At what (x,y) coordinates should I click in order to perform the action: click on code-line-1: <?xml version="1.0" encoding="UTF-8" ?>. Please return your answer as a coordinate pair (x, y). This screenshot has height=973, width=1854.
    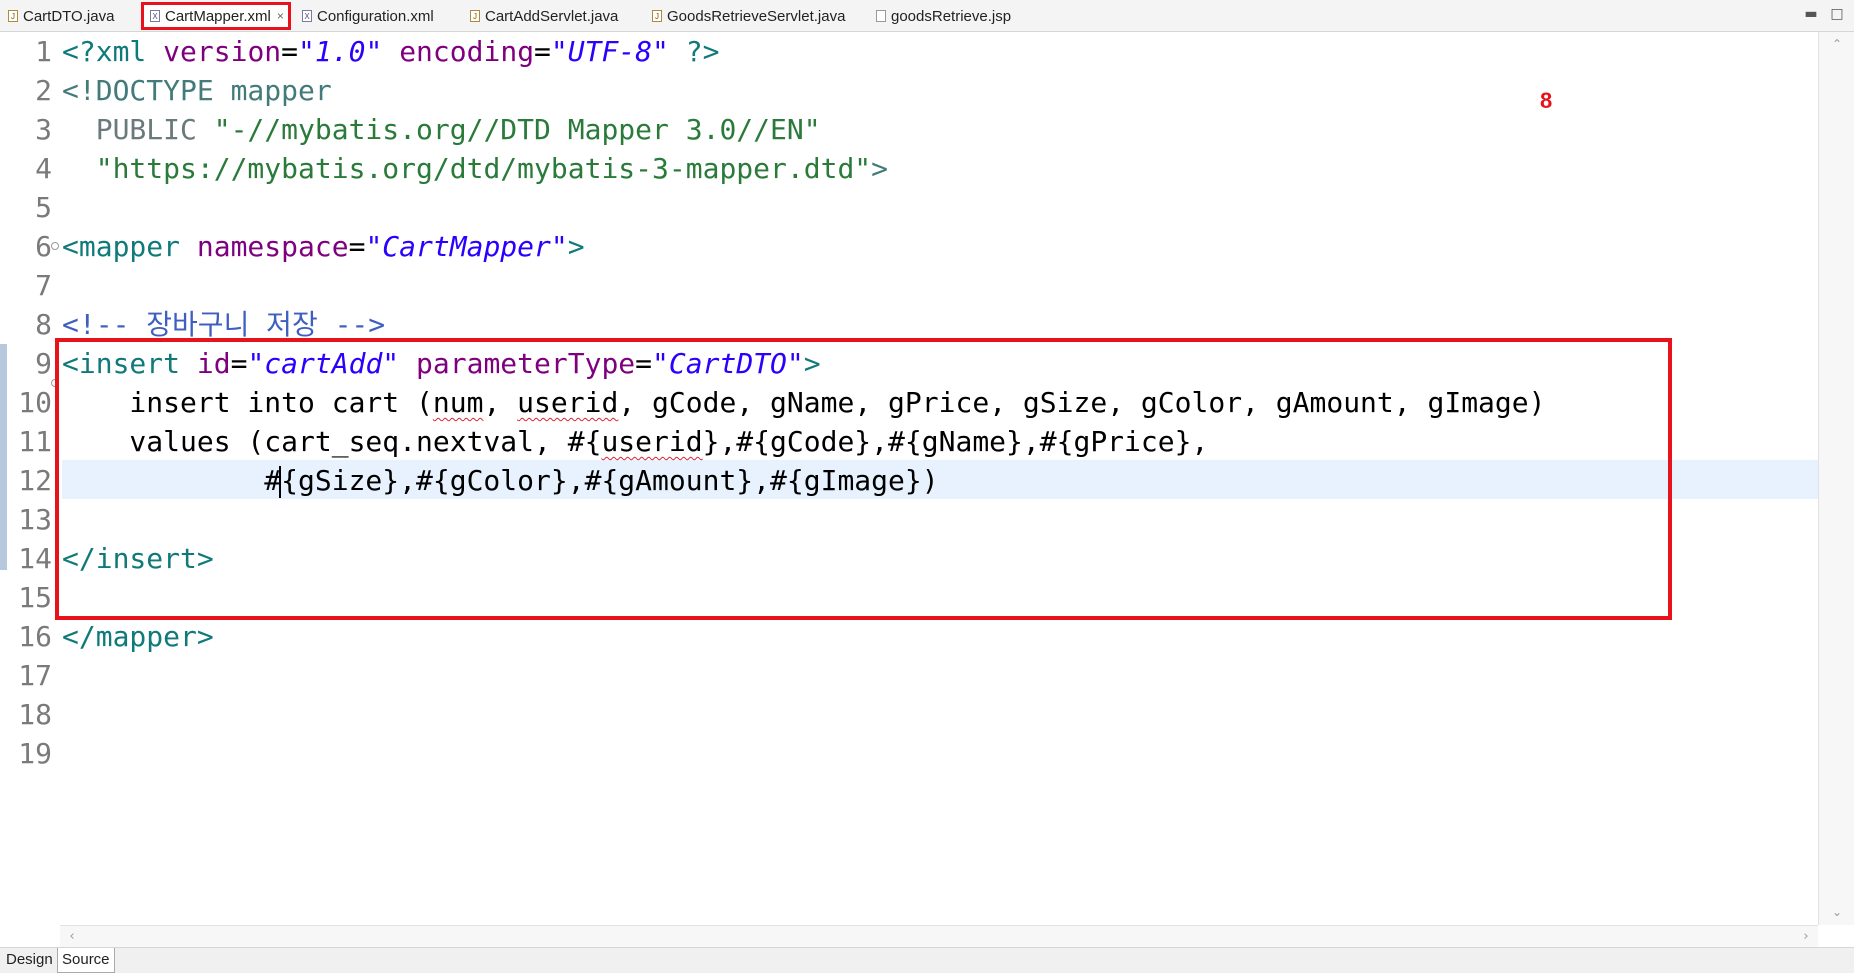
    Looking at the image, I should click on (391, 51).